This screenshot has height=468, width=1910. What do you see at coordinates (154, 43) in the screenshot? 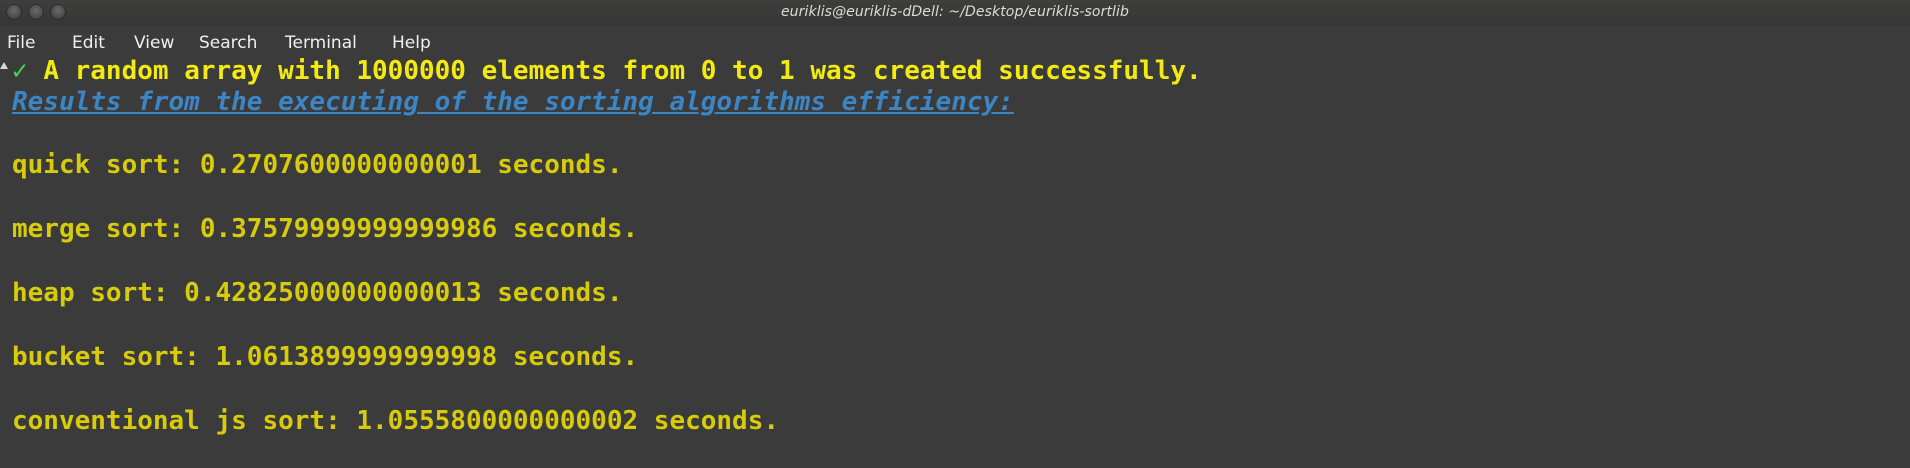
I see `menu-view: View` at bounding box center [154, 43].